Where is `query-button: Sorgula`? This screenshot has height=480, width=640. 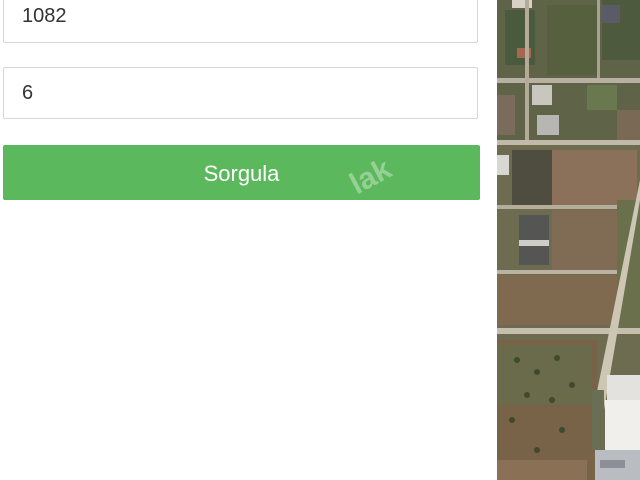
query-button: Sorgula is located at coordinates (241, 172).